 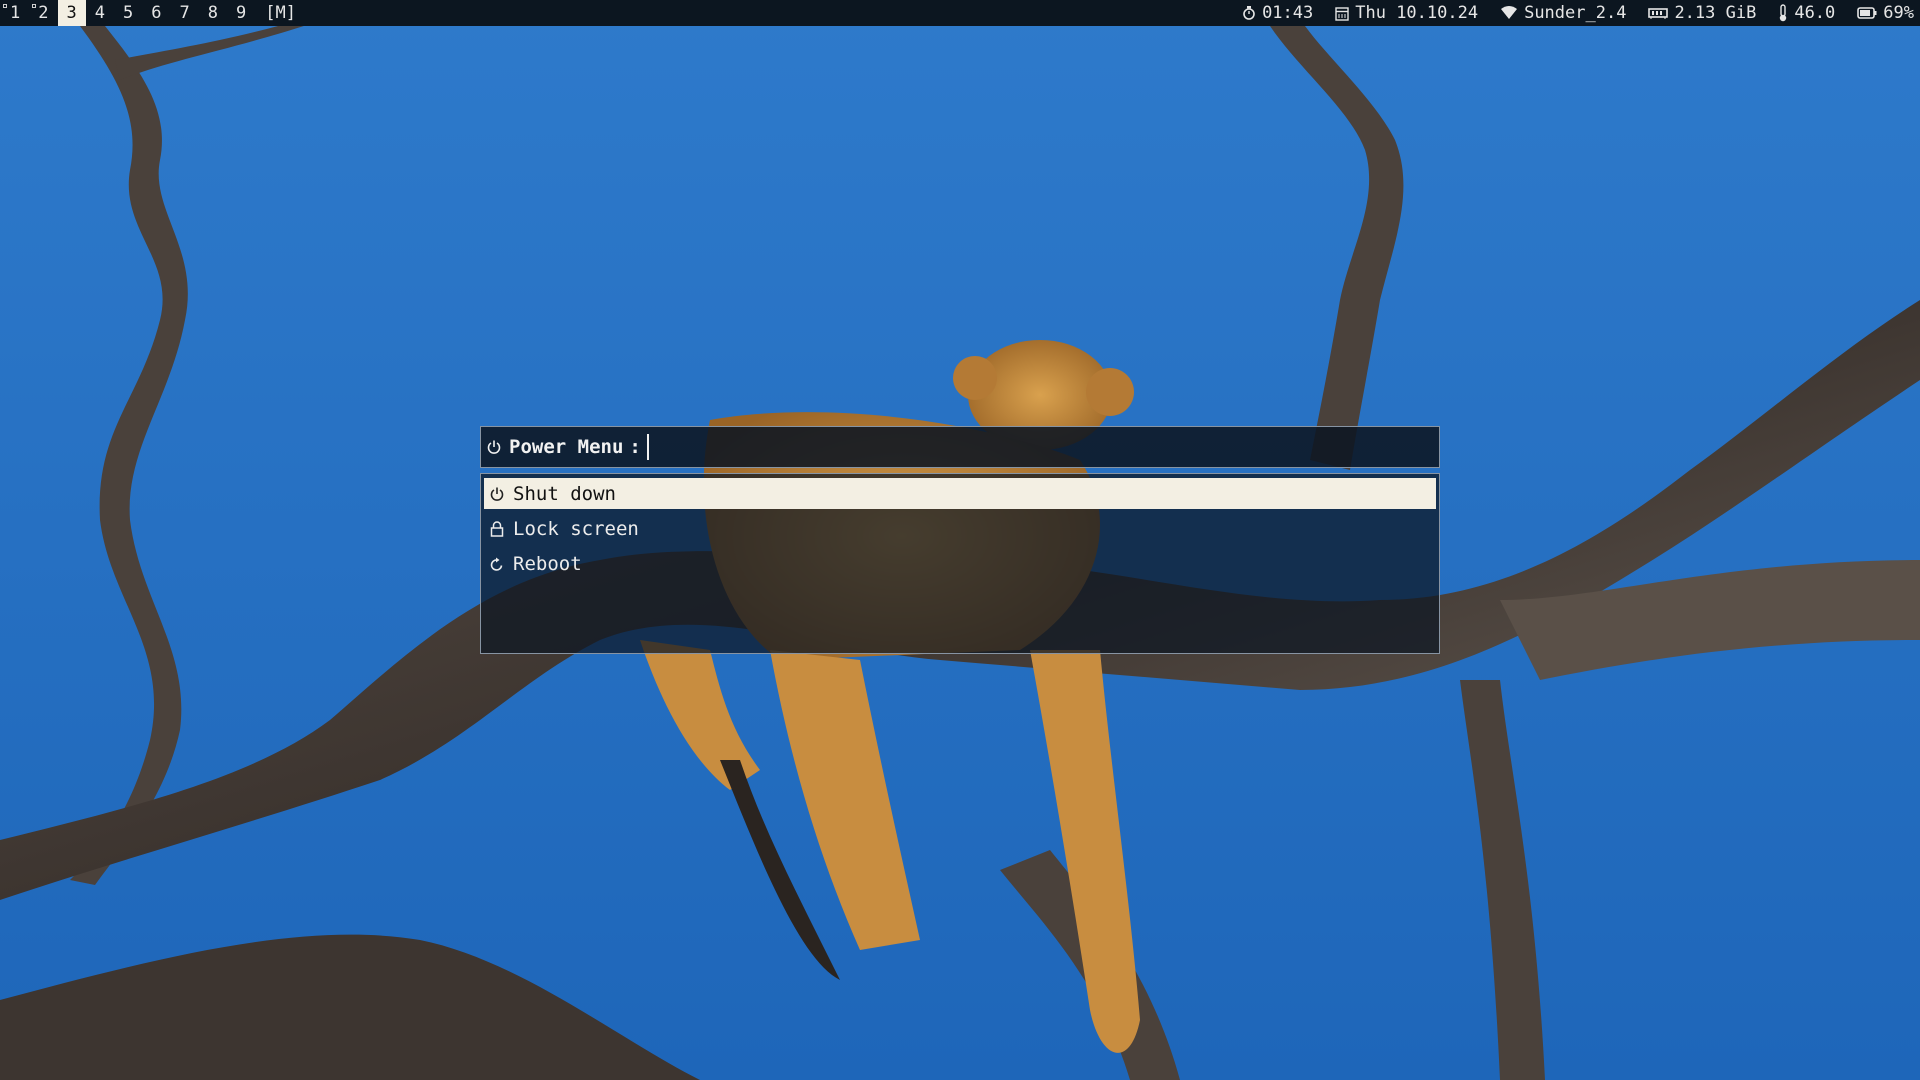 I want to click on memory-icon, so click(x=1658, y=13).